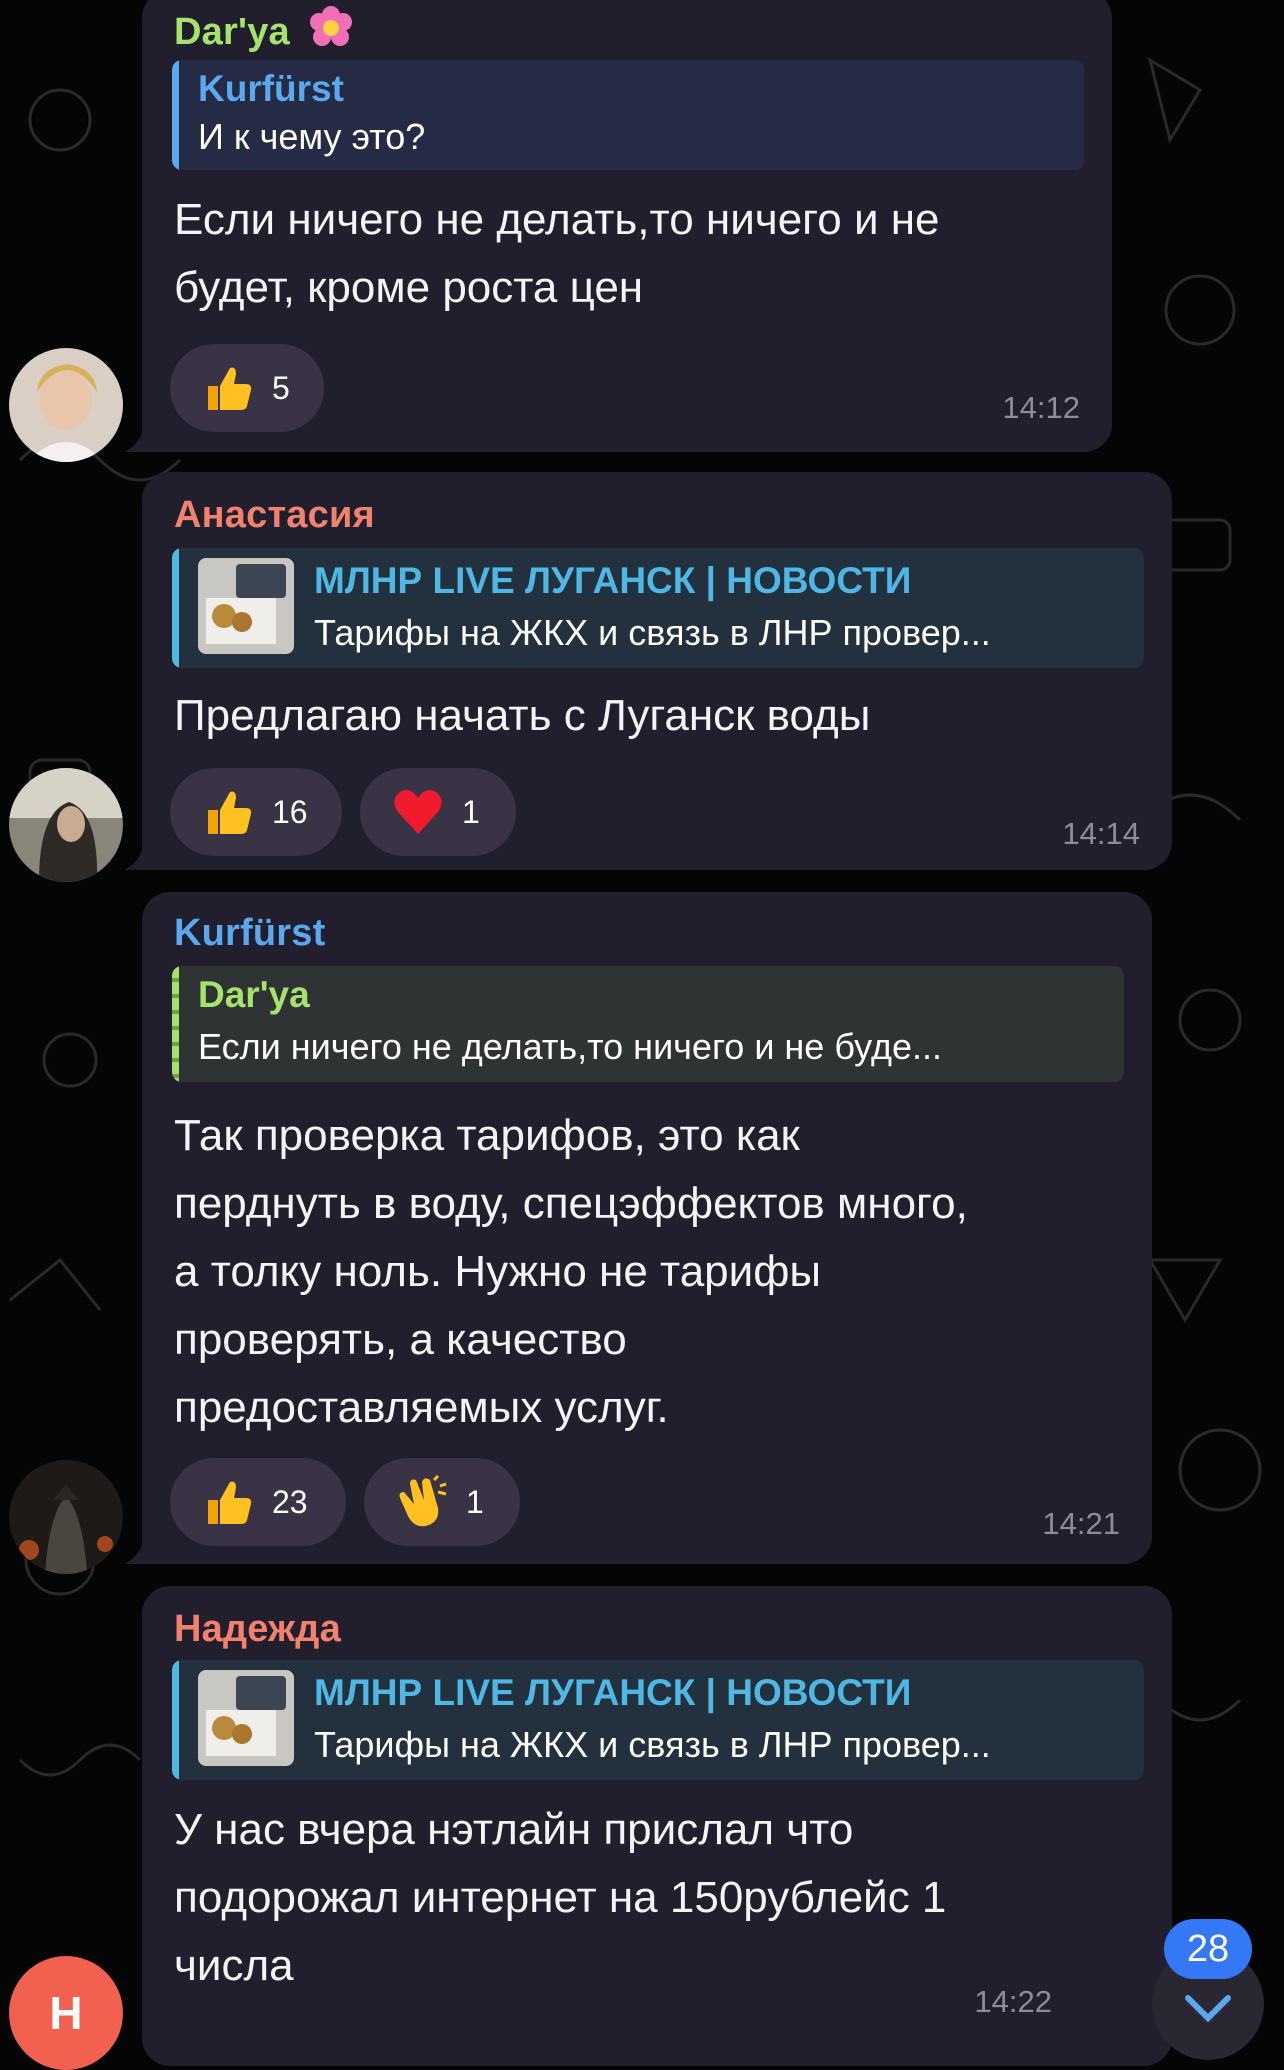 The height and width of the screenshot is (2070, 1284). Describe the element at coordinates (256, 812) in the screenshot. I see `reaction-thumbs-up: 16` at that location.